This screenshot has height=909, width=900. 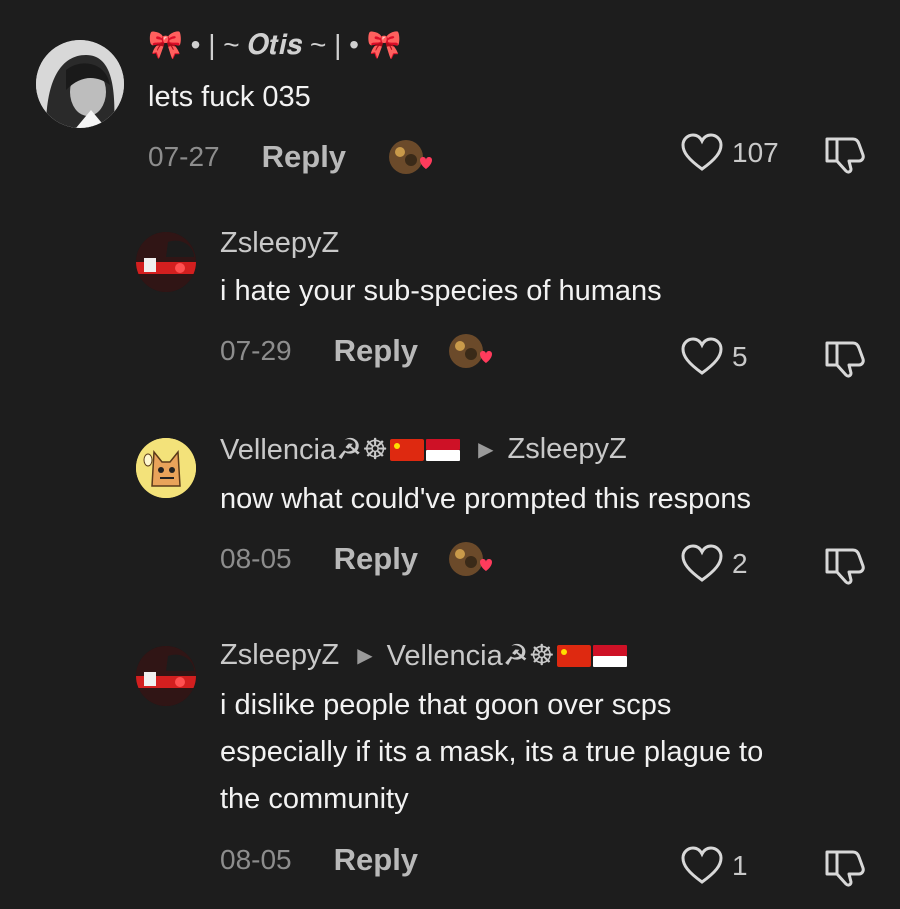 I want to click on username: Vellencia☭☸, so click(x=304, y=449).